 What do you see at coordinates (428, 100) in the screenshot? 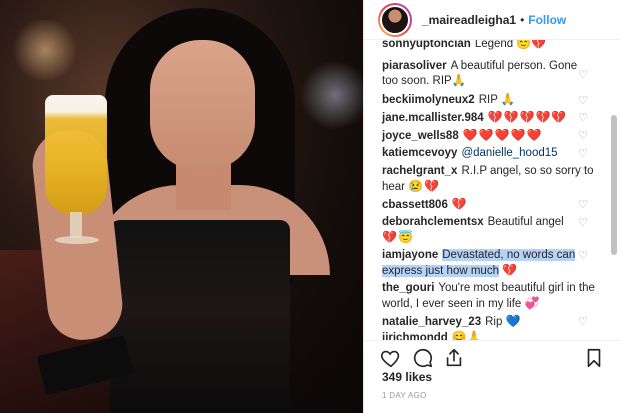
I see `comment-username: beckiimolyneux2` at bounding box center [428, 100].